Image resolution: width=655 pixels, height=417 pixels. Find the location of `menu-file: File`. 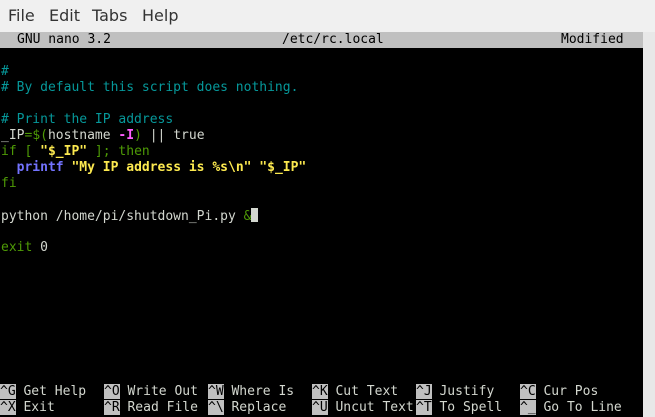

menu-file: File is located at coordinates (21, 15).